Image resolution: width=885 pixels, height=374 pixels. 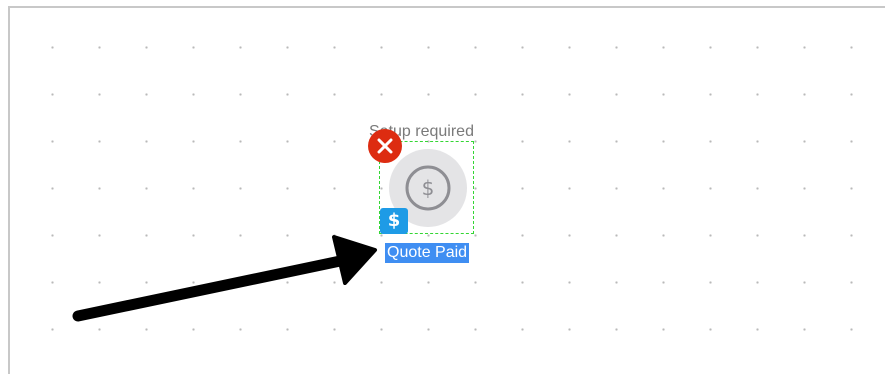 What do you see at coordinates (427, 253) in the screenshot?
I see `node-label-selected: Quote Paid` at bounding box center [427, 253].